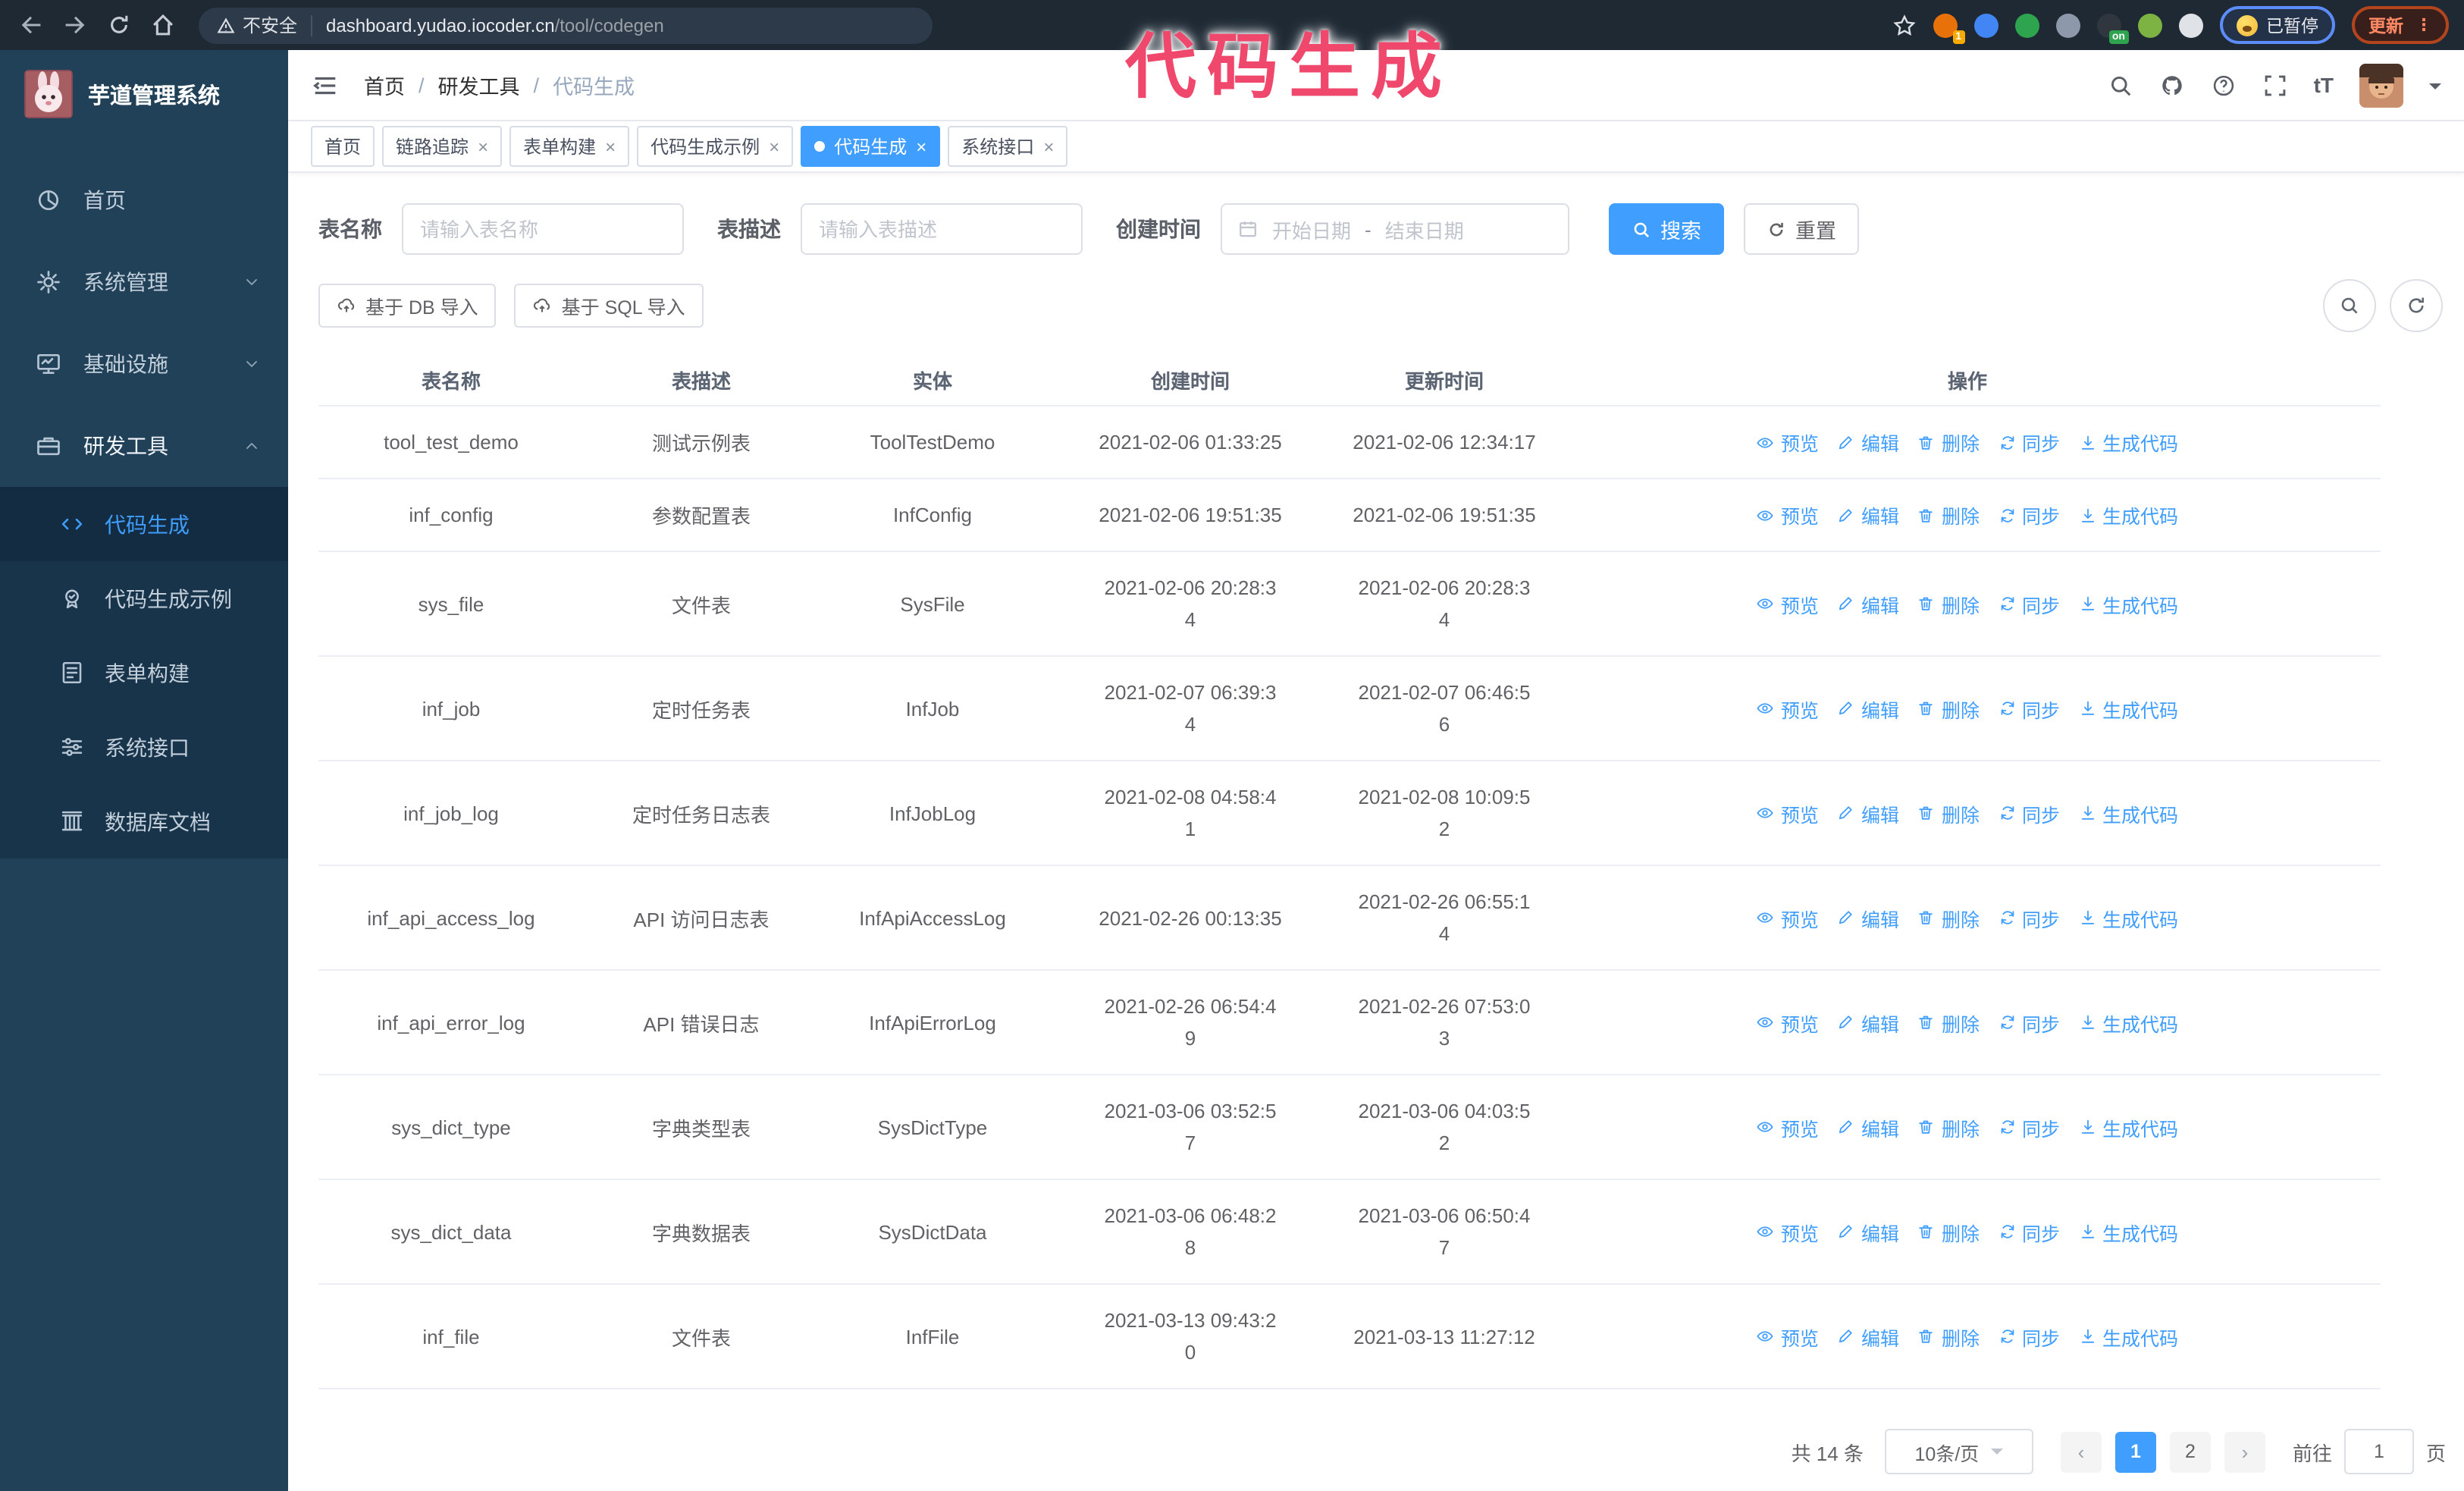  What do you see at coordinates (144, 200) in the screenshot?
I see `sidebar-item-home: 首页` at bounding box center [144, 200].